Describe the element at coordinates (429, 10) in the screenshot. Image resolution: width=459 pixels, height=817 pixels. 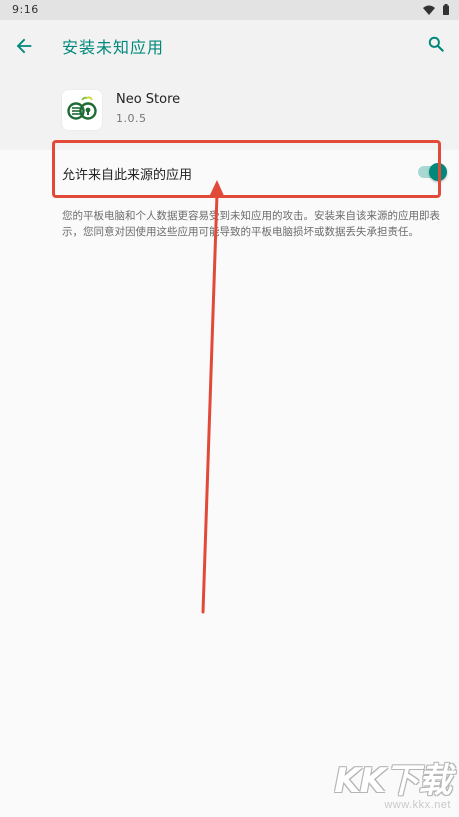
I see `wifi-icon` at that location.